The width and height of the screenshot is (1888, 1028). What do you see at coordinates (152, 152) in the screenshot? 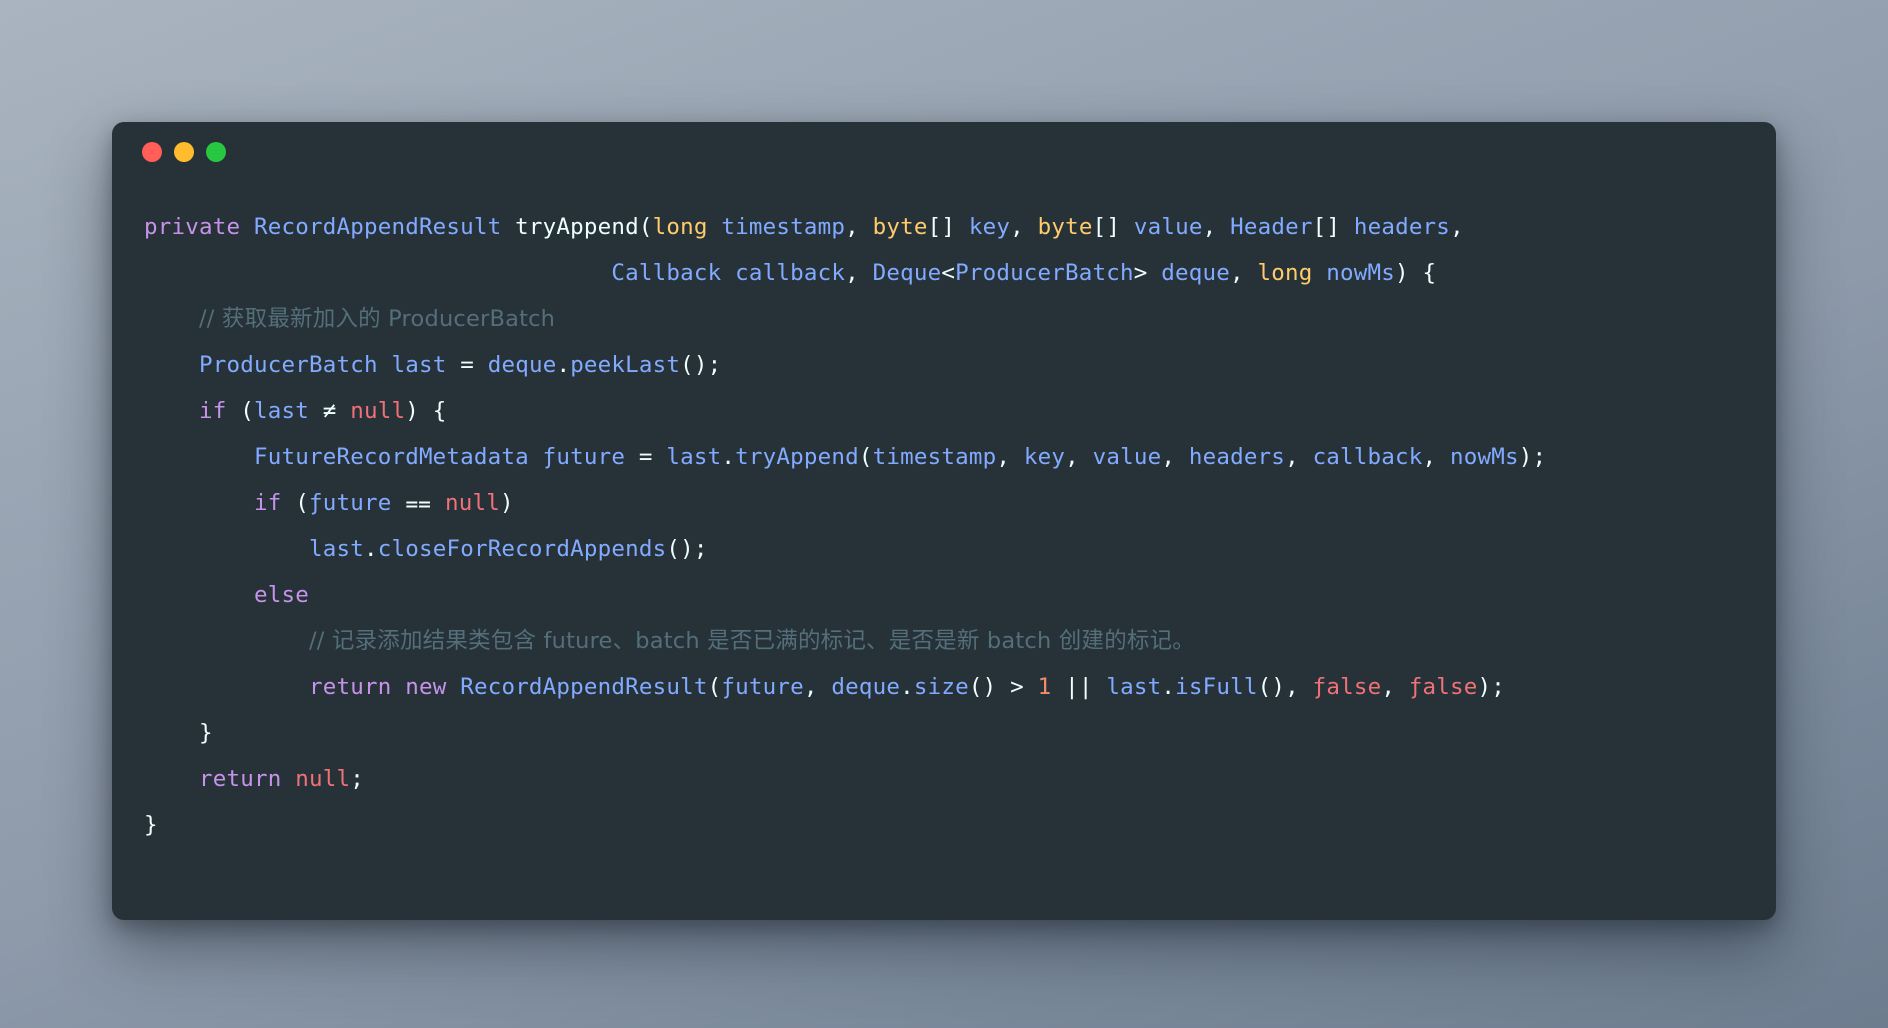
I see `close-button` at bounding box center [152, 152].